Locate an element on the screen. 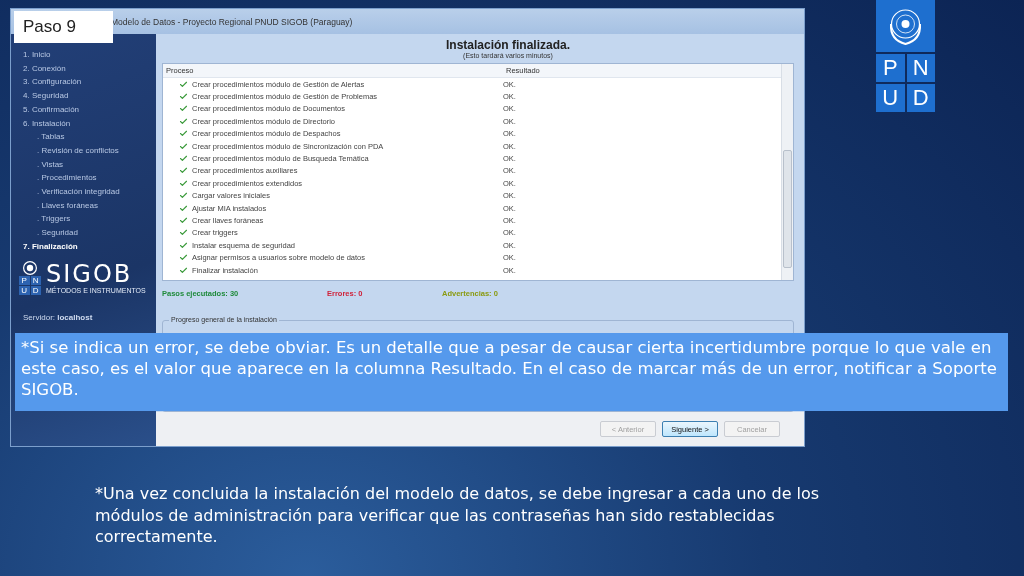 This screenshot has height=576, width=1024. server-label: Servidor: localhost is located at coordinates (58, 317).